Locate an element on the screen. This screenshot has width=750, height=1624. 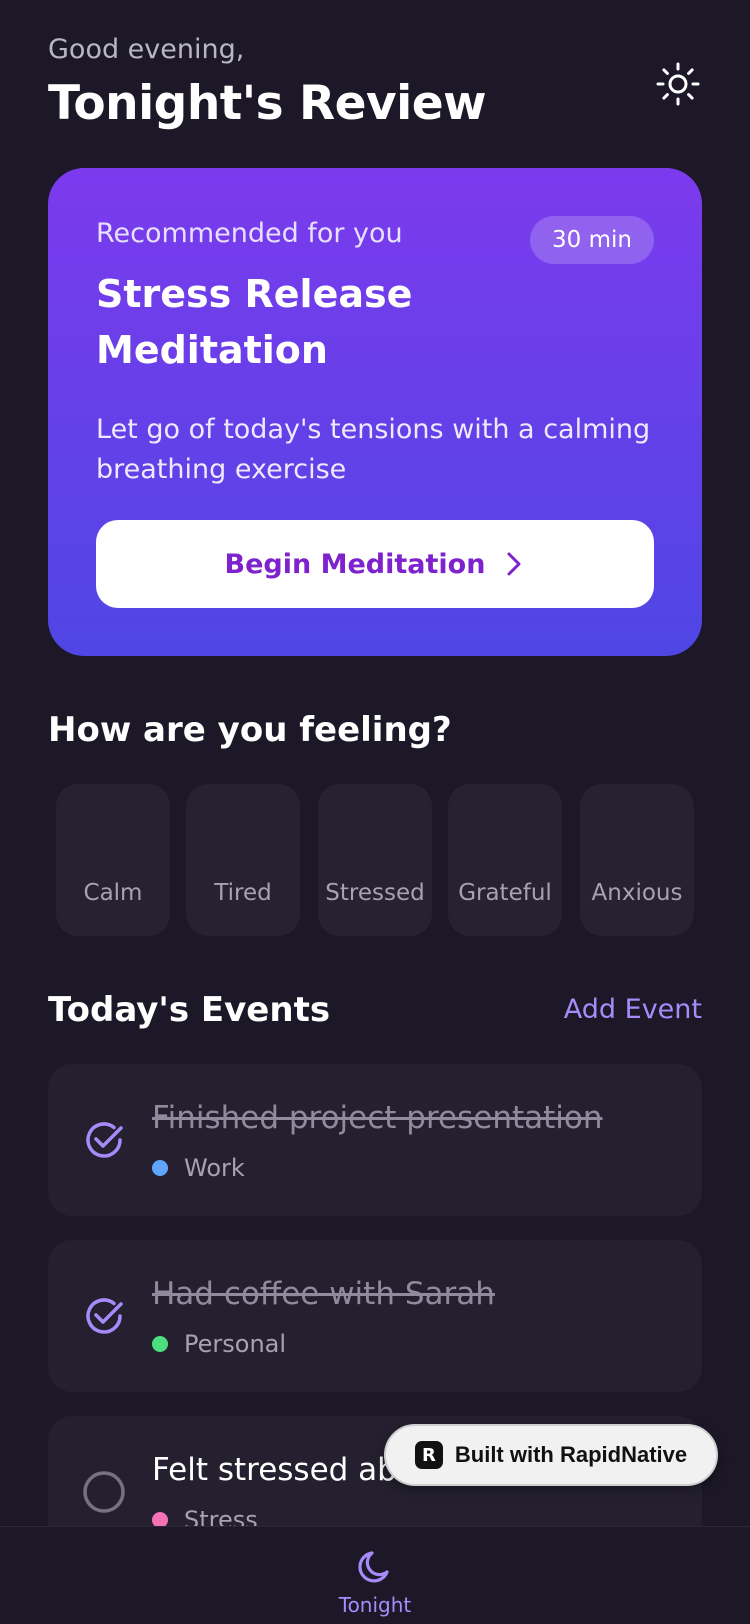
rapidnative-logo-icon: R is located at coordinates (428, 1455).